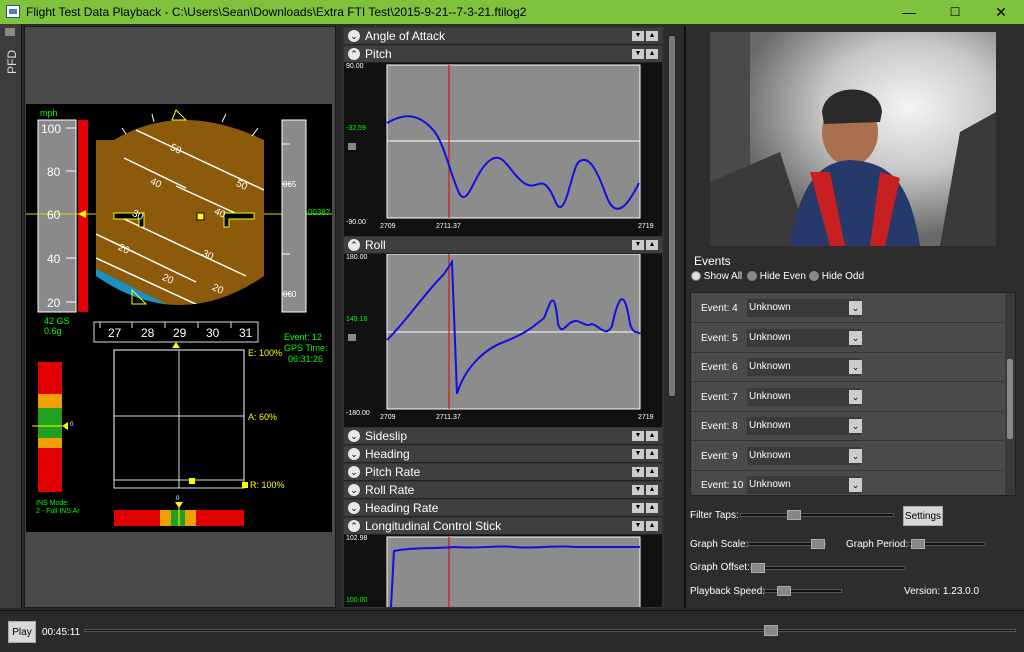 This screenshot has width=1024, height=652. What do you see at coordinates (503, 36) in the screenshot?
I see `graph-header-angle-of-attack: ⌄ Angle of Attack ▼ ▲` at bounding box center [503, 36].